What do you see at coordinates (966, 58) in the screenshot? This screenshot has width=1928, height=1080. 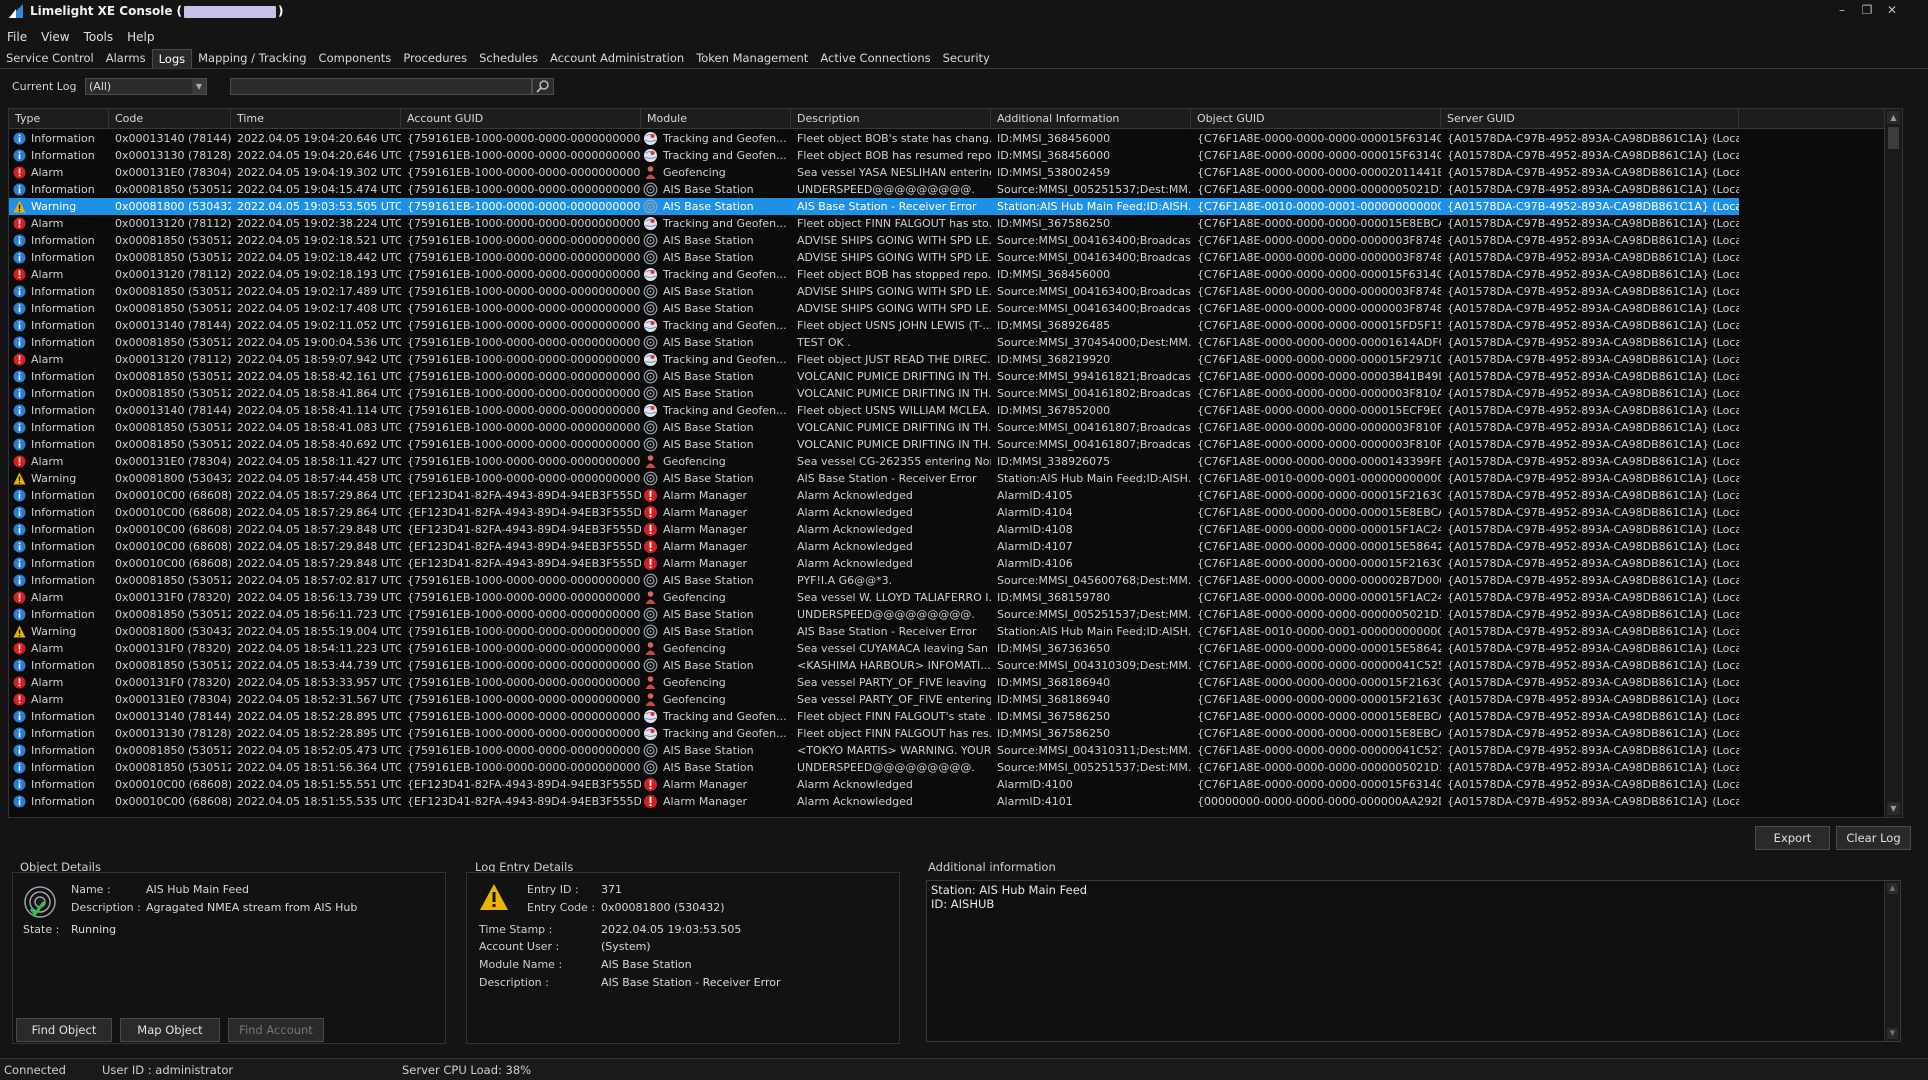 I see `tab-security: Security` at bounding box center [966, 58].